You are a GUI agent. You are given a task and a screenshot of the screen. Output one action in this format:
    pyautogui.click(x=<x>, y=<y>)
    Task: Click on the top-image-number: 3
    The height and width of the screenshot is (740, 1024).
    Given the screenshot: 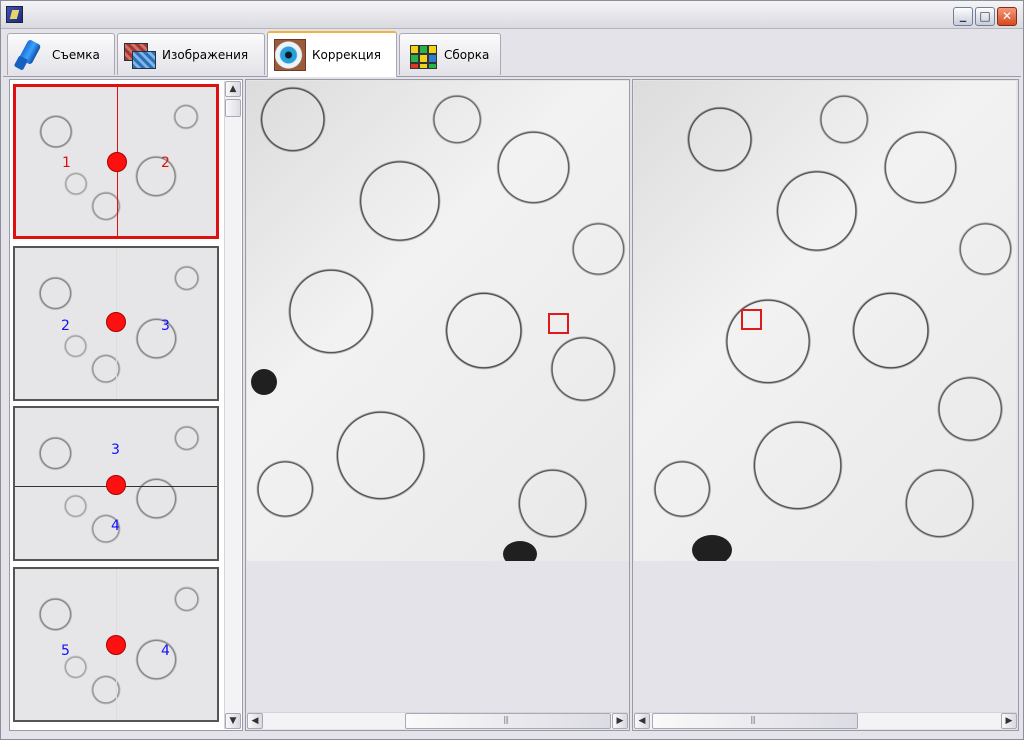 What is the action you would take?
    pyautogui.click(x=115, y=450)
    